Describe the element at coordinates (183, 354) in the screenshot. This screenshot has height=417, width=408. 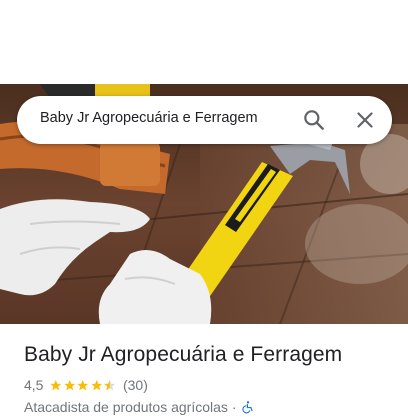
I see `place-title: Baby Jr Agropecuária e Ferragem` at that location.